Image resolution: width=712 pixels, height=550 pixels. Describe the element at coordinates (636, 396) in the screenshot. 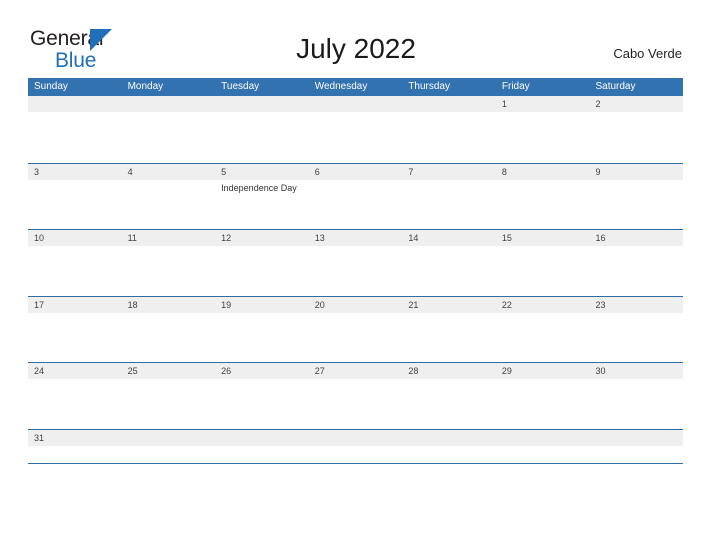

I see `day-cell-30: 30` at that location.